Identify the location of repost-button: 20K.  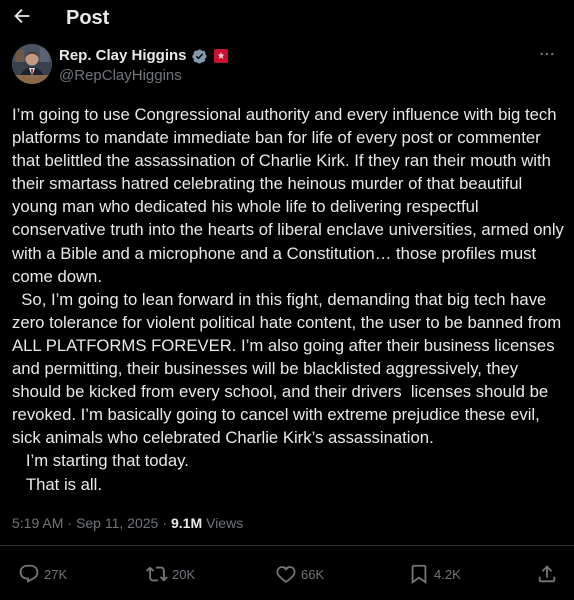
(170, 574).